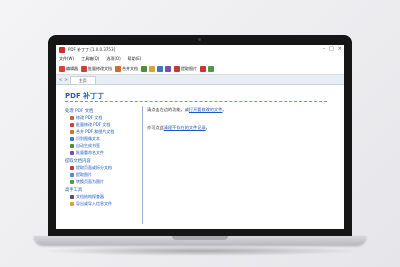 Image resolution: width=400 pixels, height=267 pixels. I want to click on sidebar-item-label: 合并 PDF 和图片文档, so click(95, 131).